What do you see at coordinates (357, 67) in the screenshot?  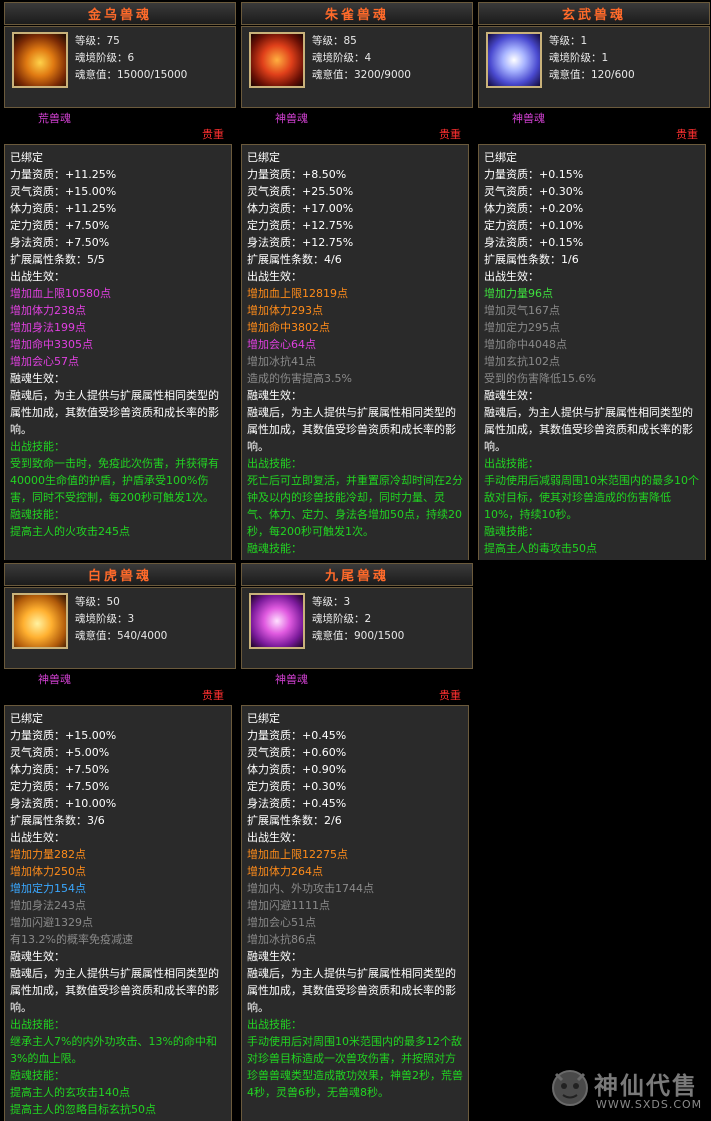 I see `info-box: 等级：85 魂境阶级：4 魂意值：3200/9000` at bounding box center [357, 67].